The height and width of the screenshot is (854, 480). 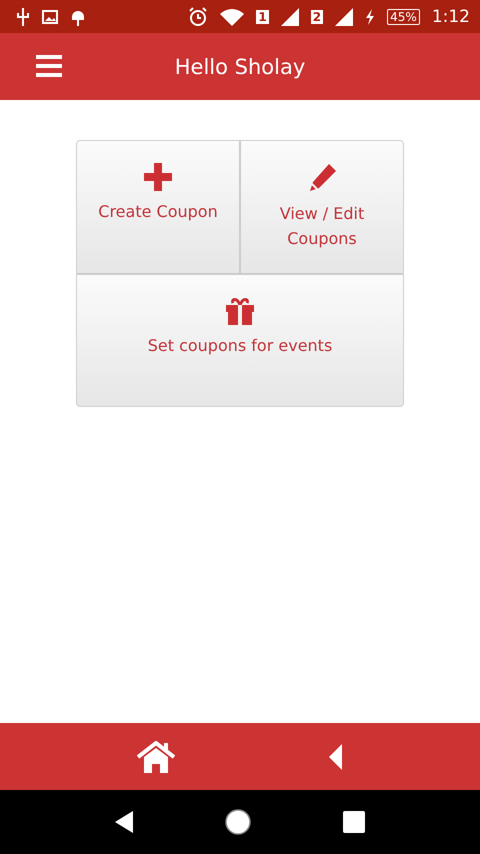 I want to click on image-icon, so click(x=50, y=17).